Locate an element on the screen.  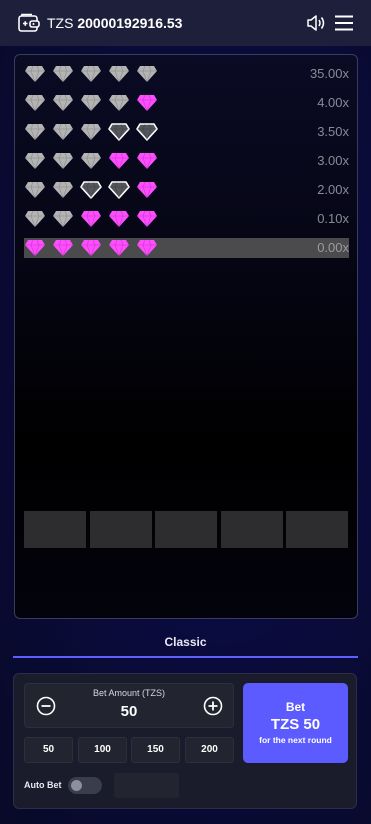
auto-bet-toggle is located at coordinates (85, 785).